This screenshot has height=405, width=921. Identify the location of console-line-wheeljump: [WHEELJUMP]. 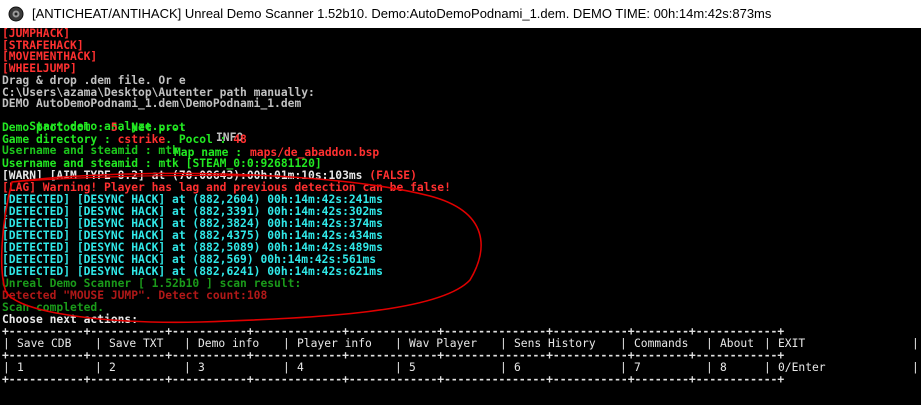
(39, 68).